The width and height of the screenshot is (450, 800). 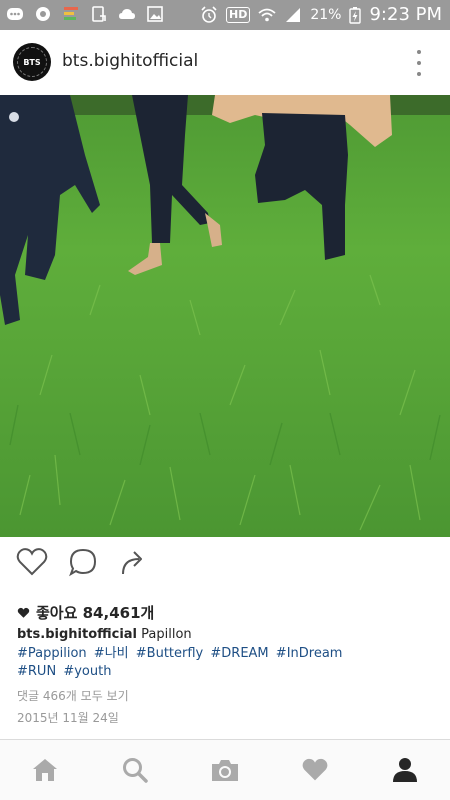 What do you see at coordinates (225, 15) in the screenshot?
I see `status-bar: HD 21% 9:23 PM` at bounding box center [225, 15].